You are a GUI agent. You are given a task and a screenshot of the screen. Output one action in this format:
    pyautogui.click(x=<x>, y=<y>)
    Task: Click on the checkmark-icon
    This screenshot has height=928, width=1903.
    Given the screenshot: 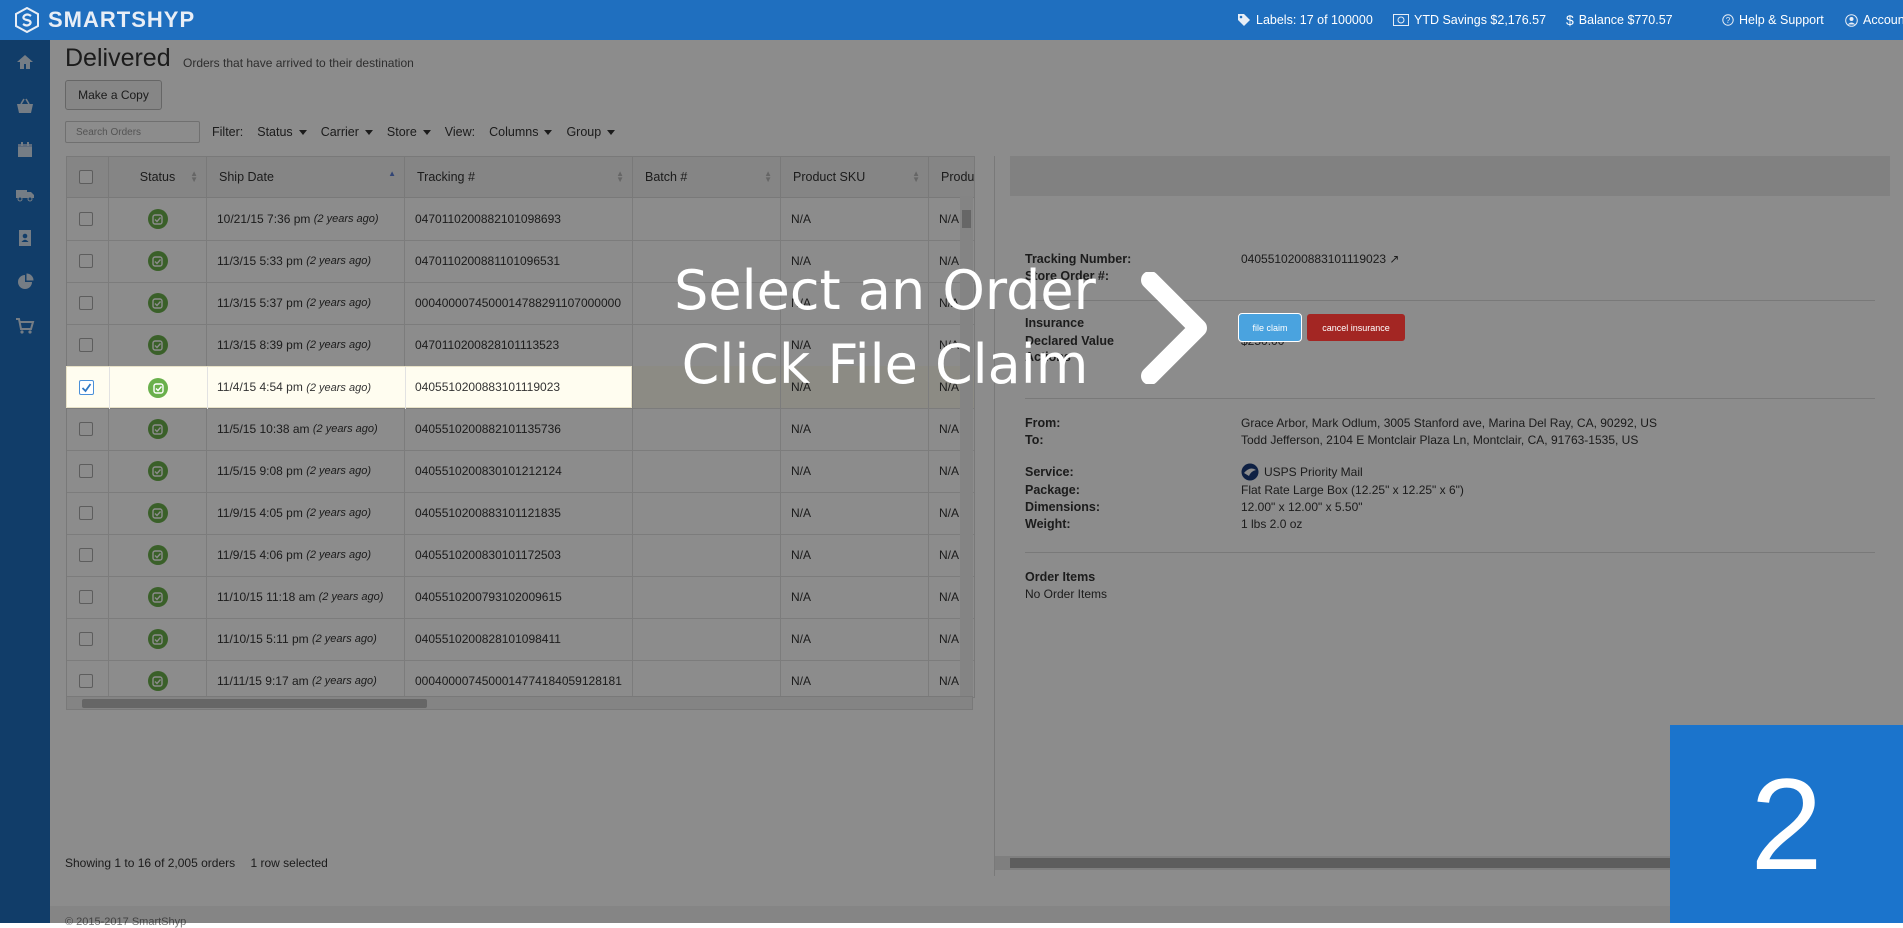 What is the action you would take?
    pyautogui.click(x=86, y=388)
    